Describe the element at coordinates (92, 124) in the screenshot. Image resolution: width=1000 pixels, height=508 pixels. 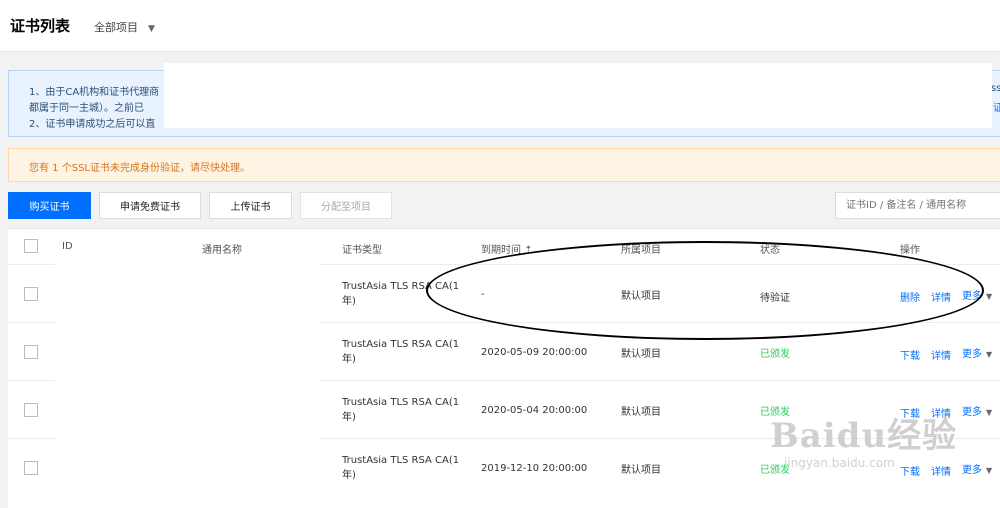
I see `notice-line-3: 2、证书申请成功之后可以直` at that location.